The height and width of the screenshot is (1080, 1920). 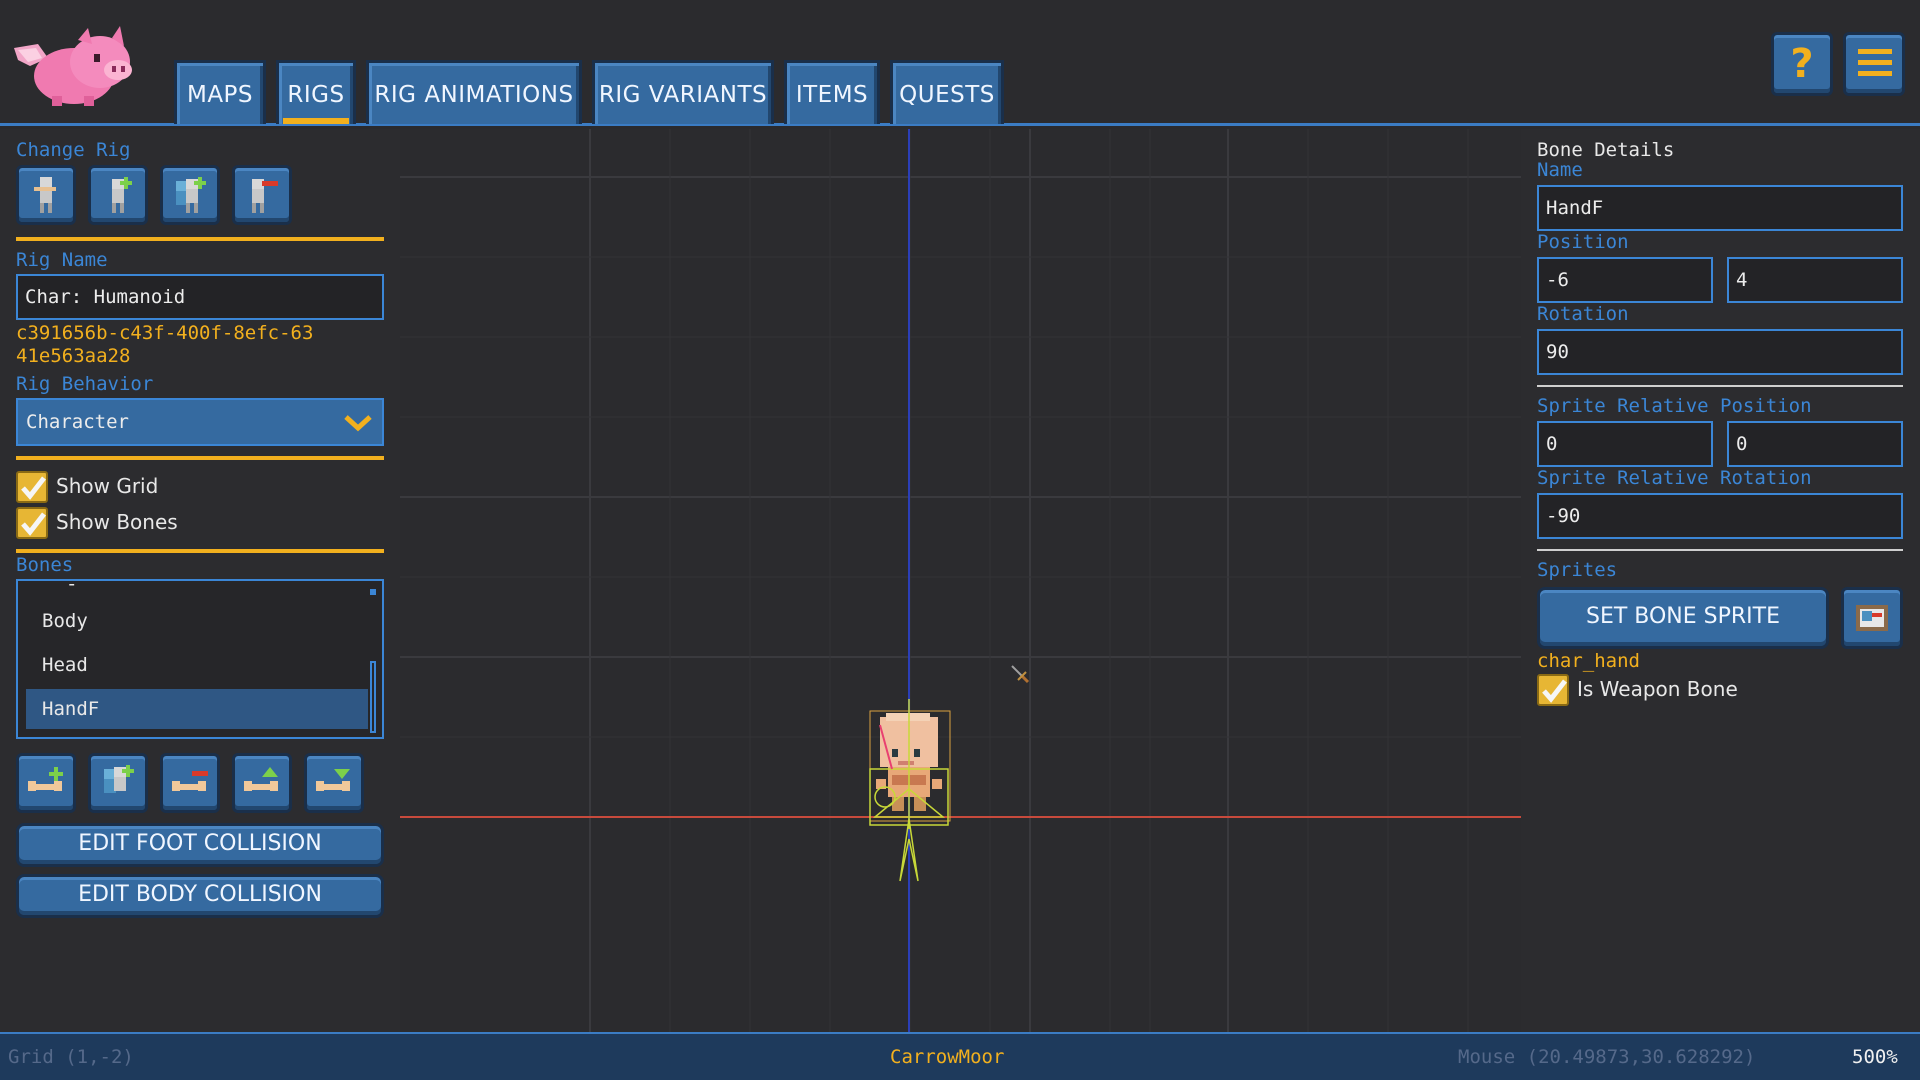 I want to click on sprite-relative-x-value: 0, so click(x=1552, y=444).